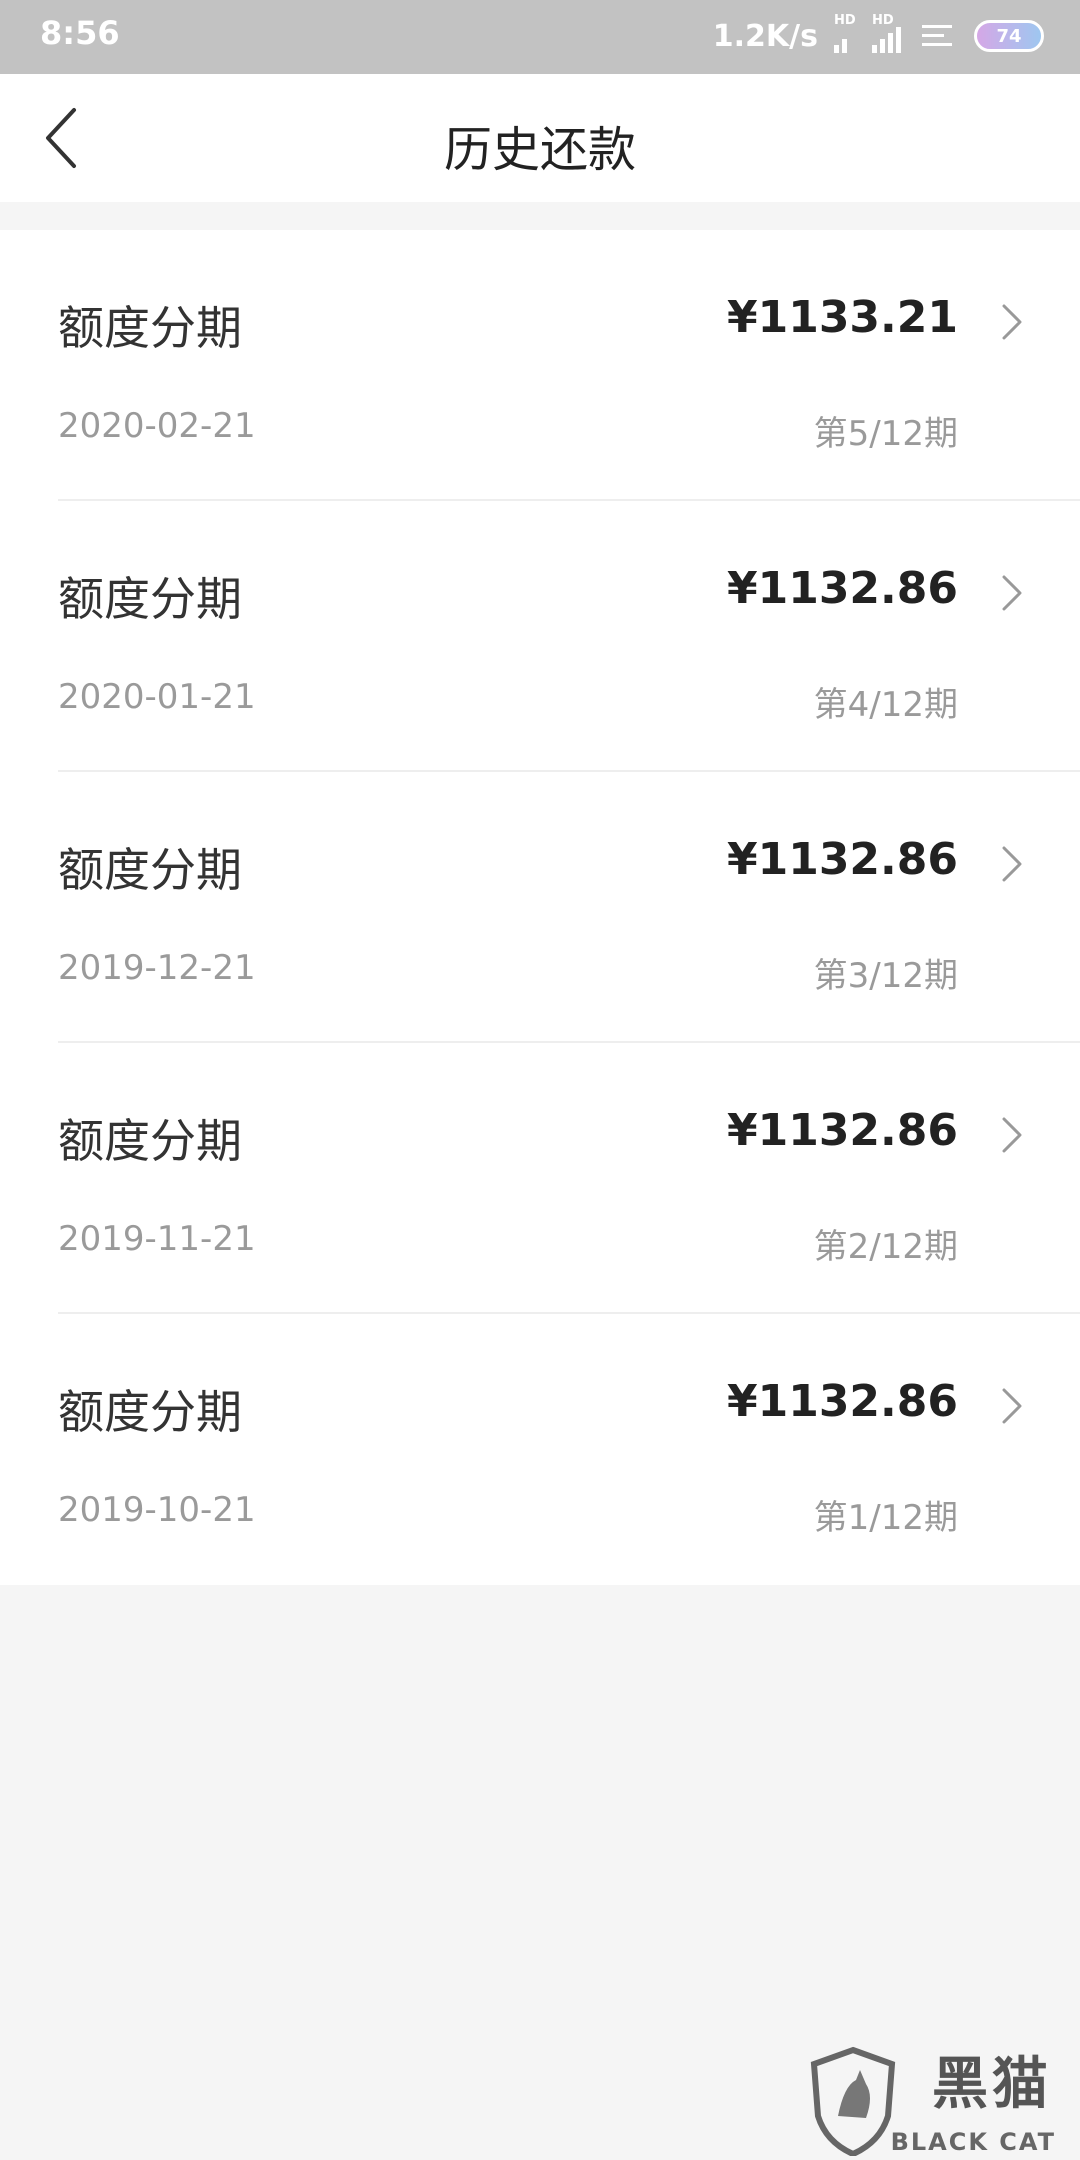  Describe the element at coordinates (845, 20) in the screenshot. I see `hd-badge-1: HD` at that location.